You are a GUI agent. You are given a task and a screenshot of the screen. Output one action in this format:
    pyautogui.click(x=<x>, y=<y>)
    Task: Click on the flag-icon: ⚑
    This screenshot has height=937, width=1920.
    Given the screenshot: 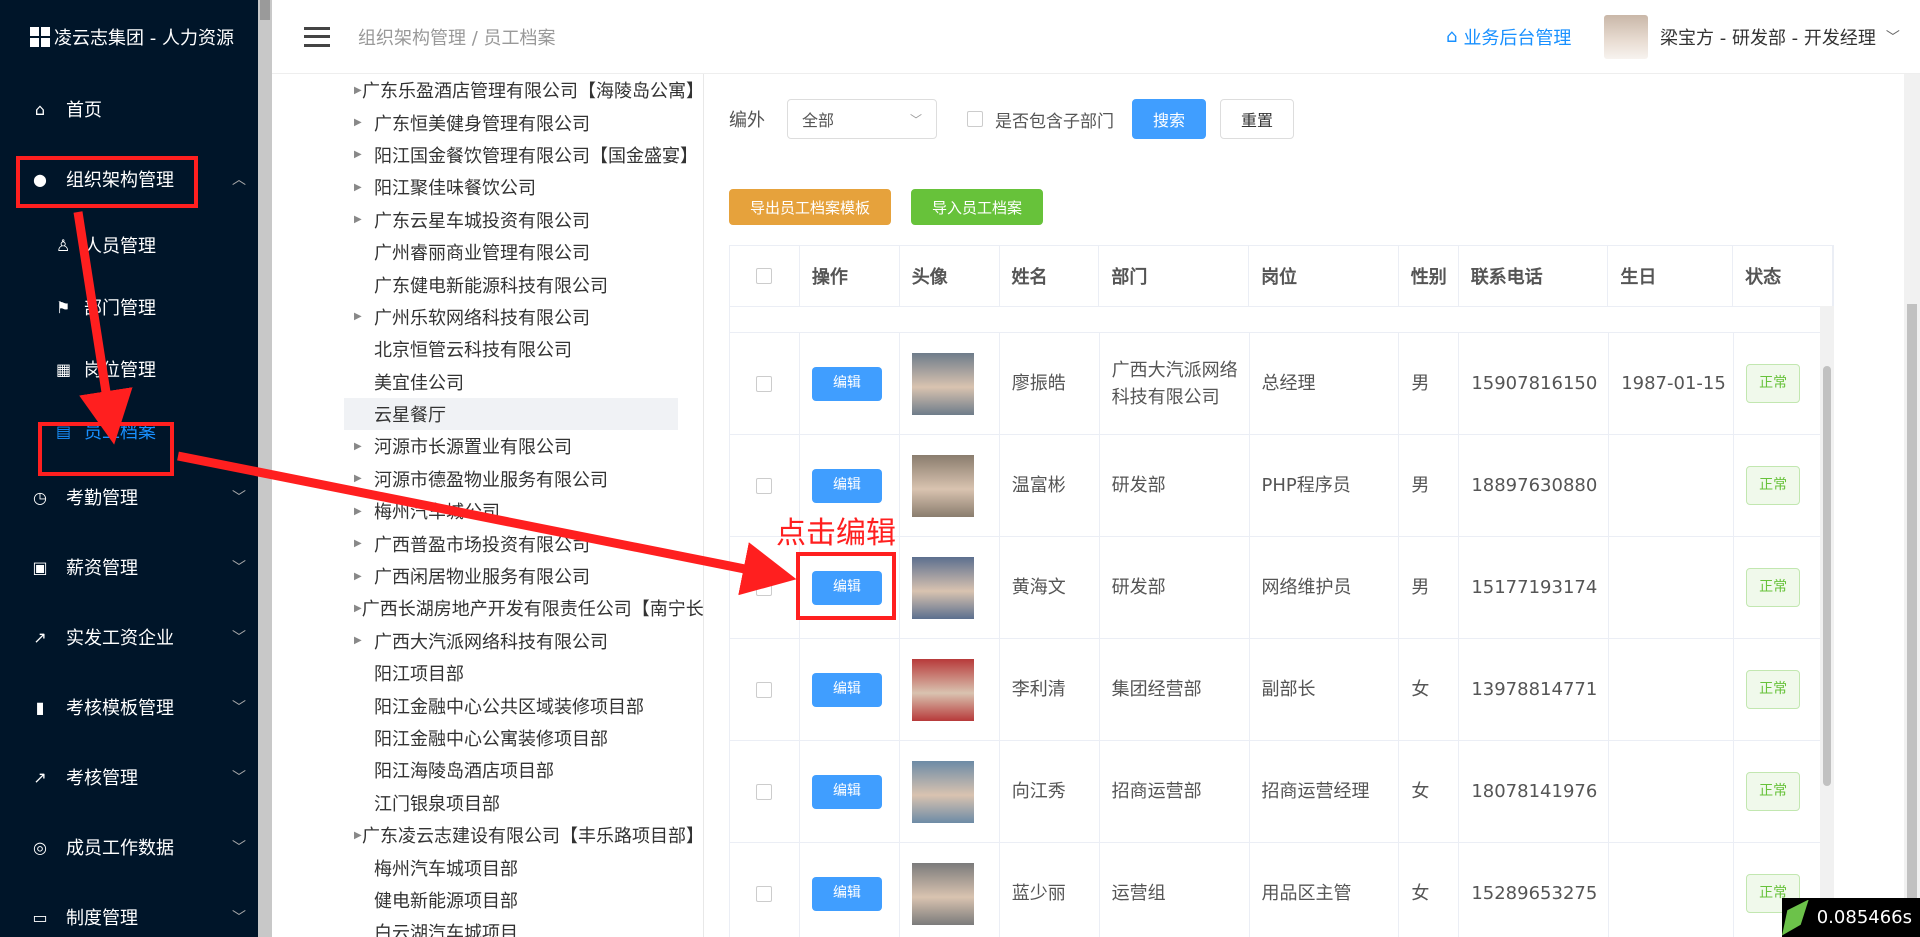 What is the action you would take?
    pyautogui.click(x=63, y=307)
    